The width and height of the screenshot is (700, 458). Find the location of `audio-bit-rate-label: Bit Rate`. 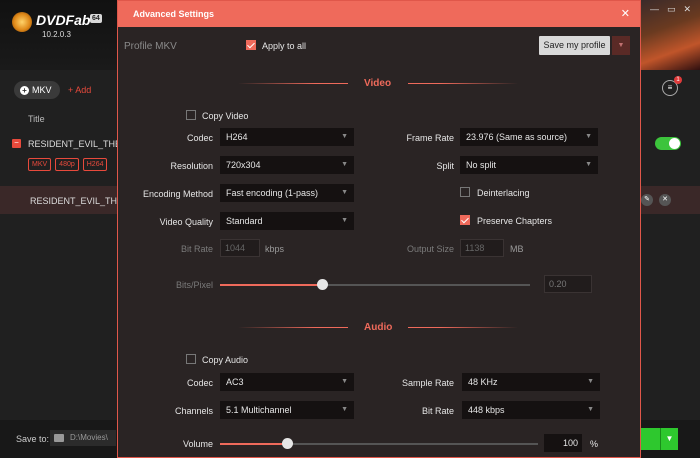

audio-bit-rate-label: Bit Rate is located at coordinates (437, 411).